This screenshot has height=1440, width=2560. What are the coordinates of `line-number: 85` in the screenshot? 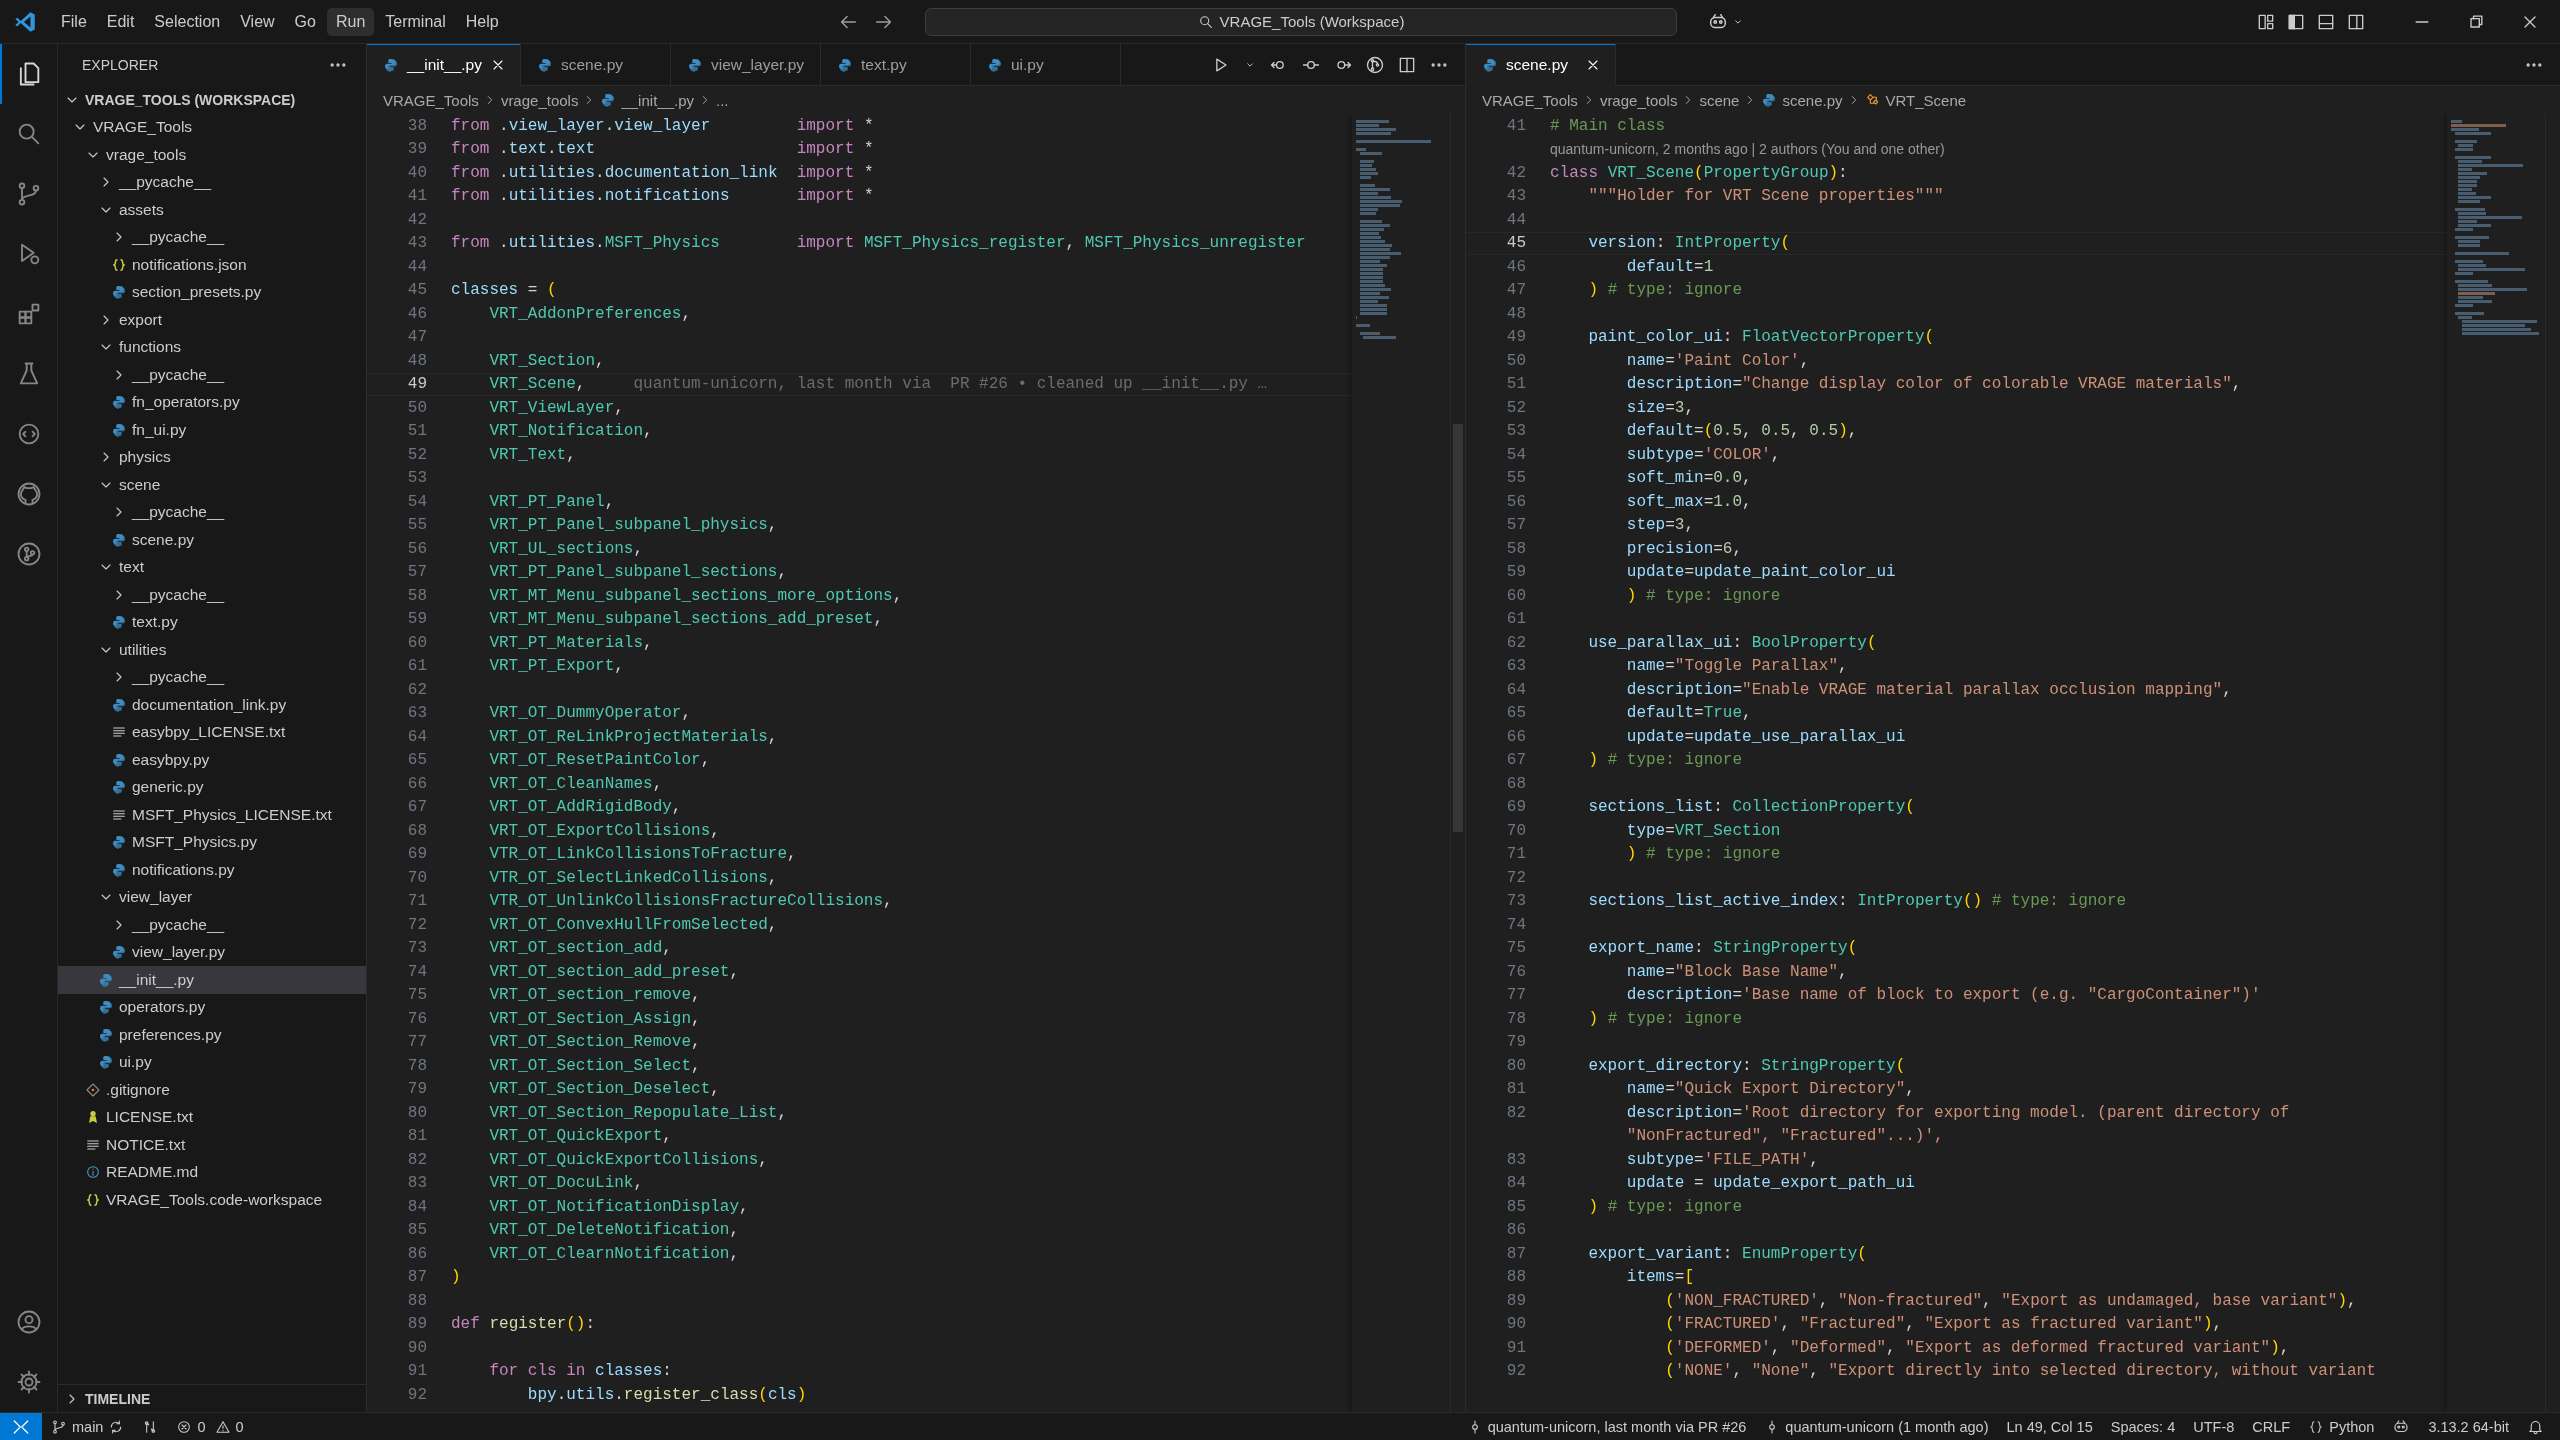 It's located at (1515, 1206).